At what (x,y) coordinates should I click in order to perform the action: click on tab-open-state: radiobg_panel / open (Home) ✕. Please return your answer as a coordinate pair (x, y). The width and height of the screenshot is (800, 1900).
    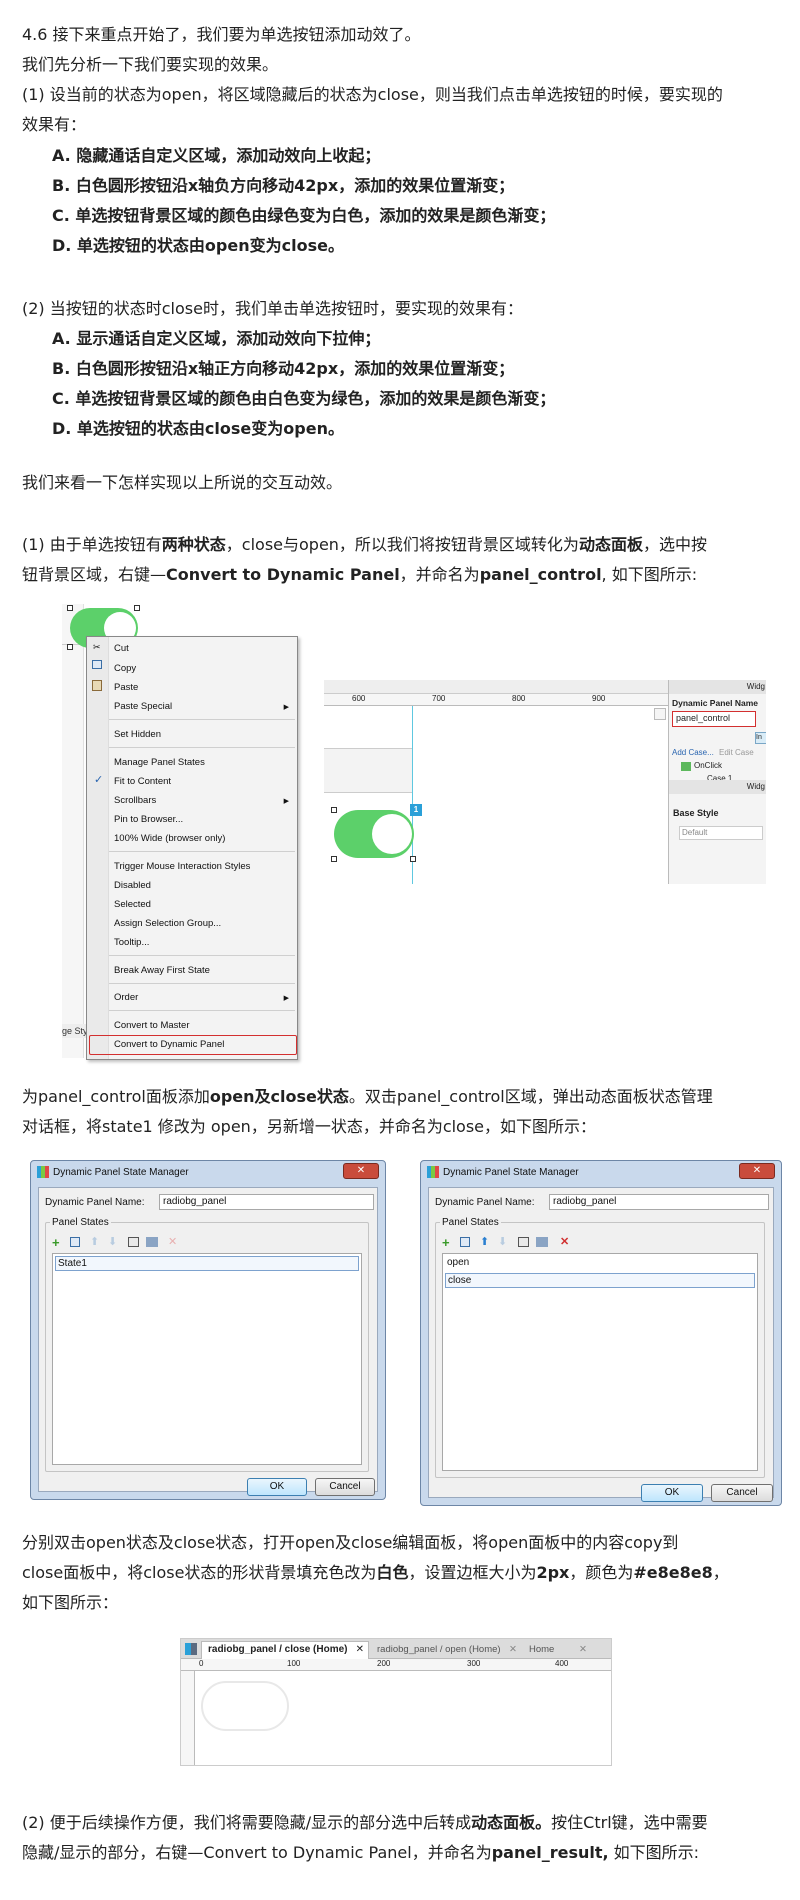
    Looking at the image, I should click on (446, 1650).